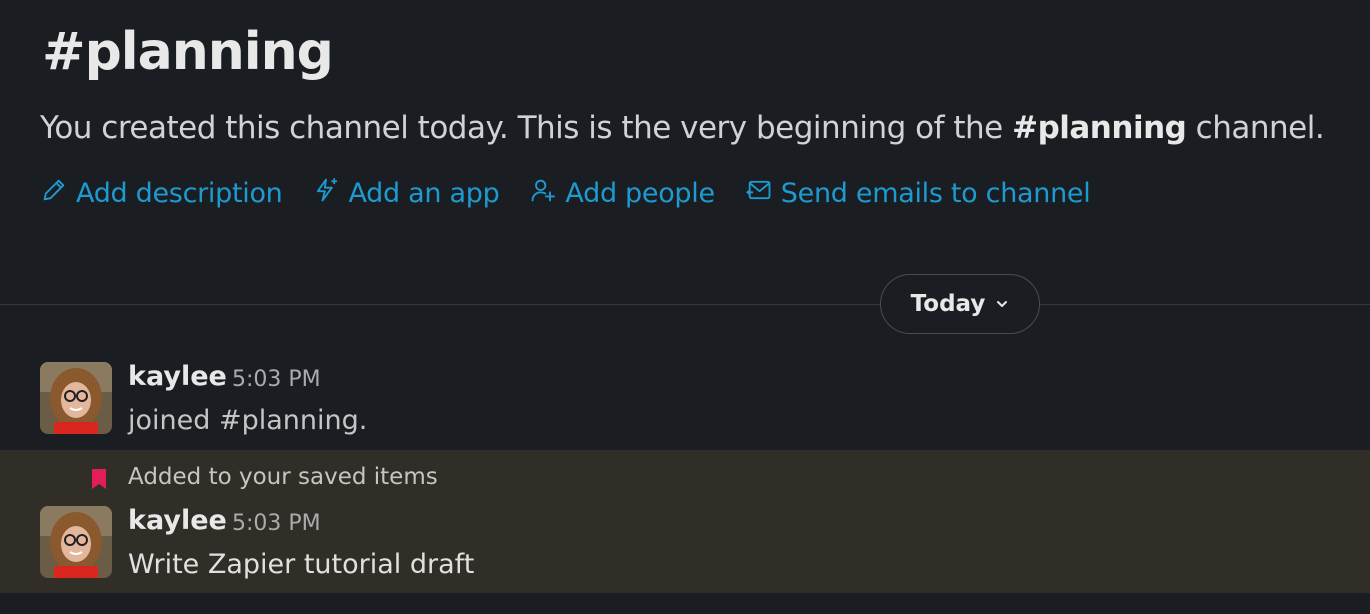 The image size is (1370, 614). What do you see at coordinates (1255, 128) in the screenshot?
I see `intro-suffix: channel.` at bounding box center [1255, 128].